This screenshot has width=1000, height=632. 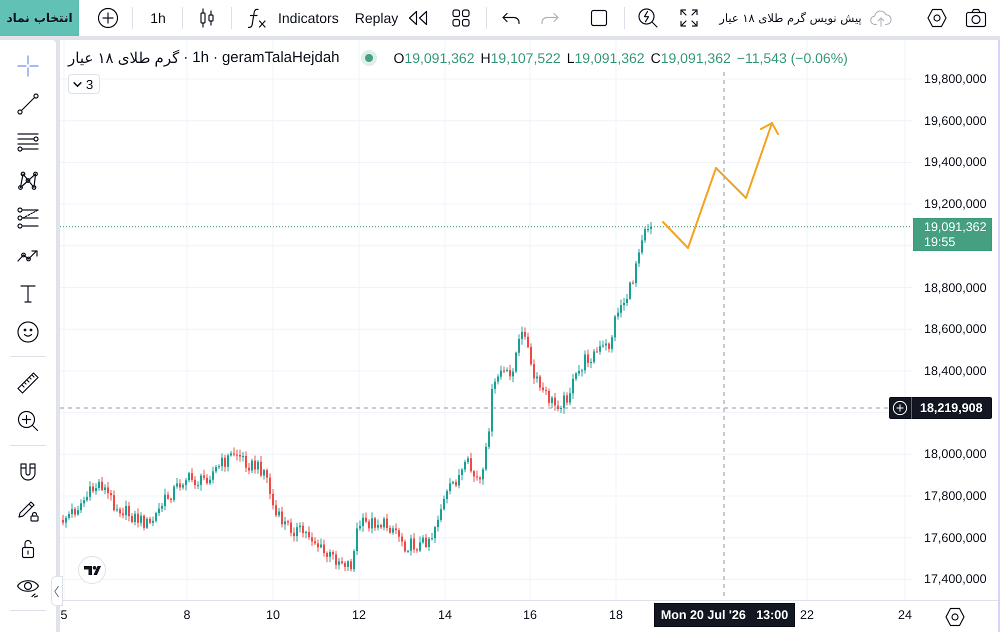 What do you see at coordinates (940, 241) in the screenshot?
I see `bar-countdown: 19:55` at bounding box center [940, 241].